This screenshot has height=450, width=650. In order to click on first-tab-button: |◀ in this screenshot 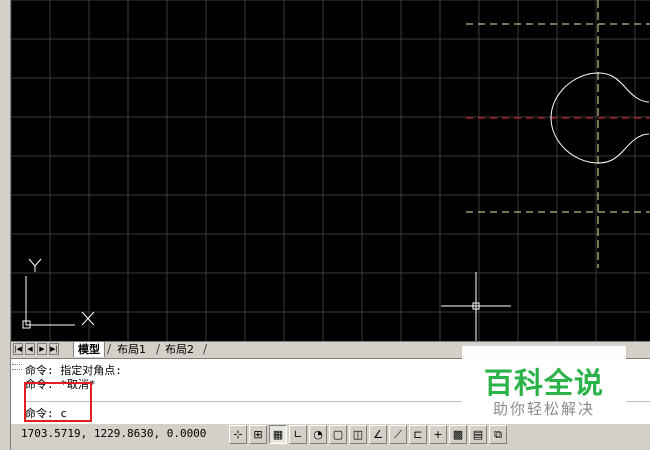, I will do `click(18, 349)`.